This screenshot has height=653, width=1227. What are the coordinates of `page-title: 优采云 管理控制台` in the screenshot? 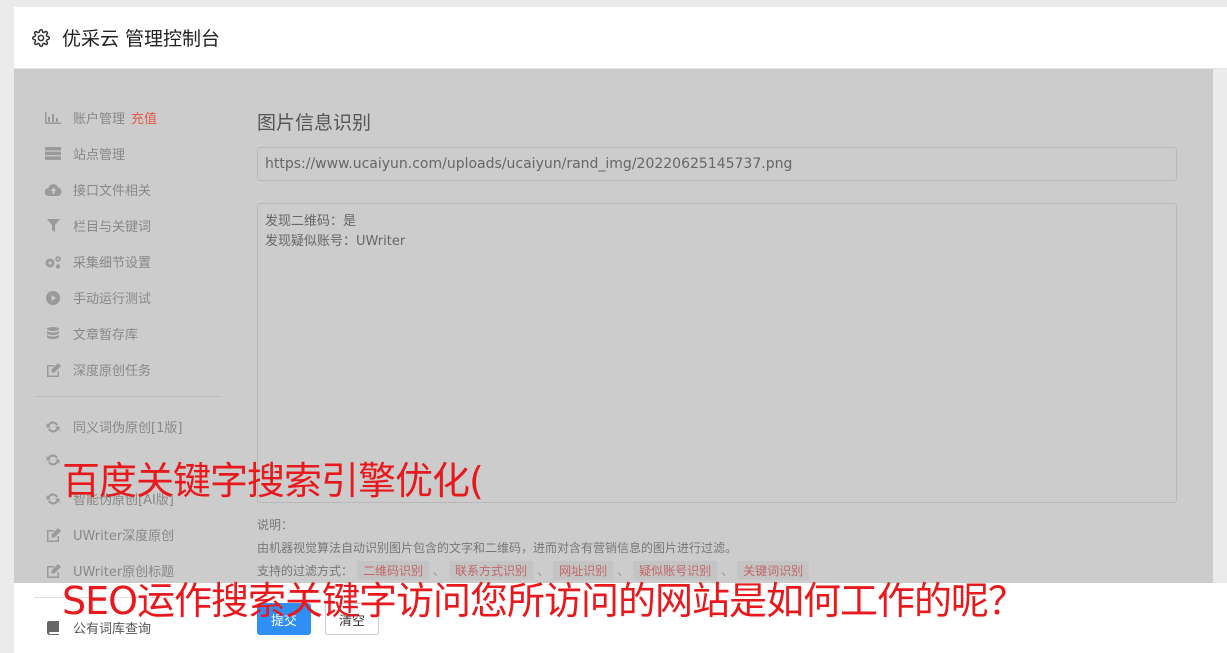 It's located at (141, 39).